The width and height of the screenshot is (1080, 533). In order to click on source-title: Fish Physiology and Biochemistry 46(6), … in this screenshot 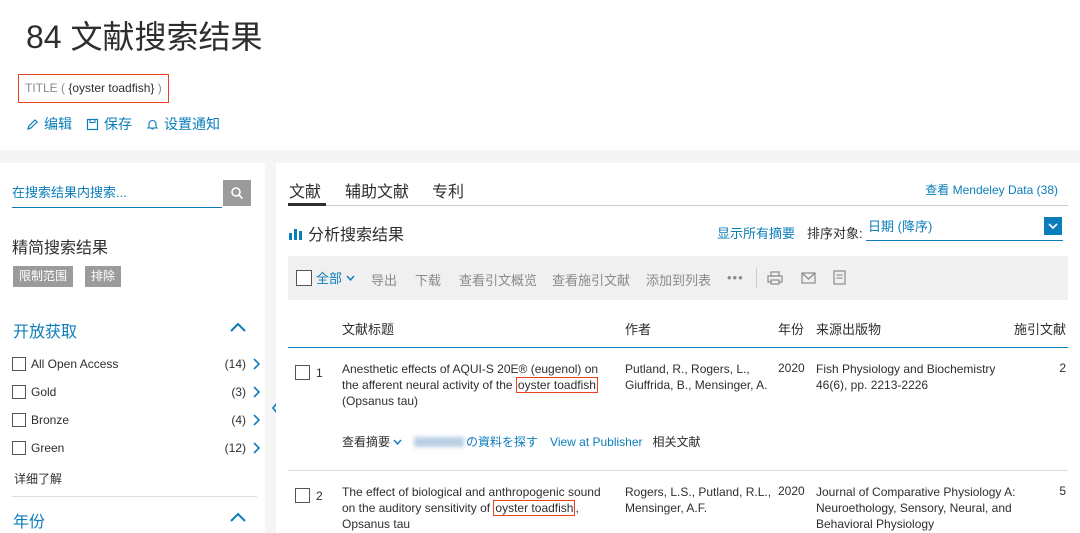, I will do `click(916, 377)`.